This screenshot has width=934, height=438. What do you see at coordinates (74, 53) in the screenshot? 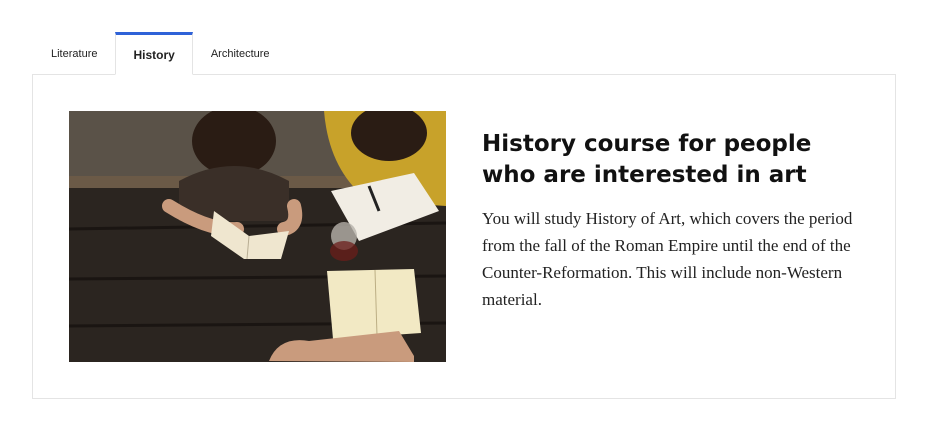
I see `tab-literature: Literature` at bounding box center [74, 53].